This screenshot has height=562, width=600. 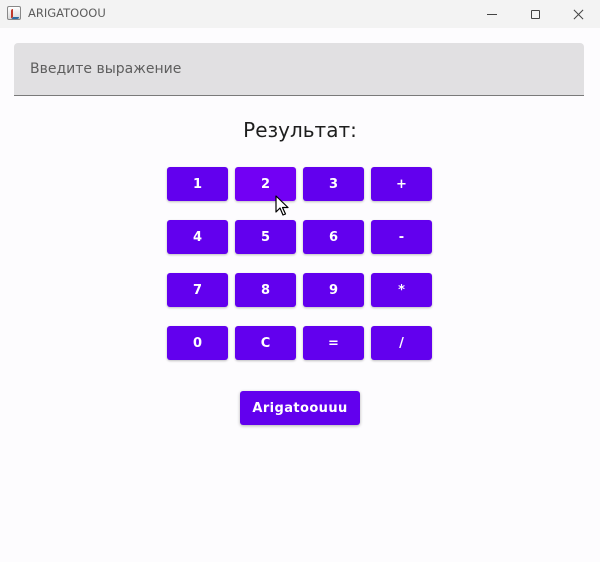 I want to click on key-7: 7, so click(x=197, y=290).